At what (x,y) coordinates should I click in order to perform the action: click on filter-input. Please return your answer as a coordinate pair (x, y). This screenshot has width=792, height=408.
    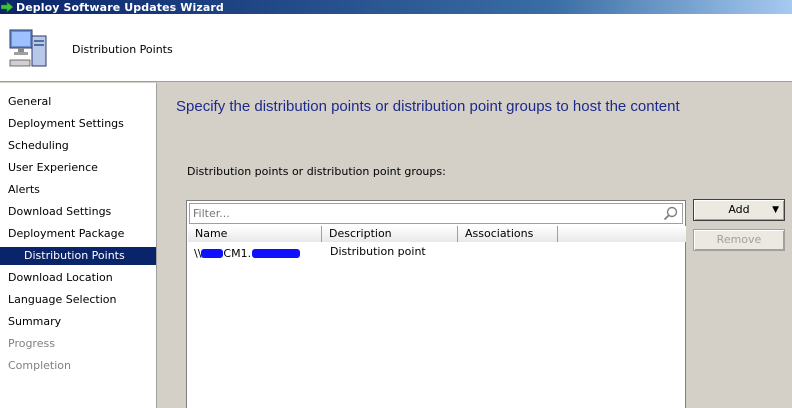
    Looking at the image, I should click on (420, 213).